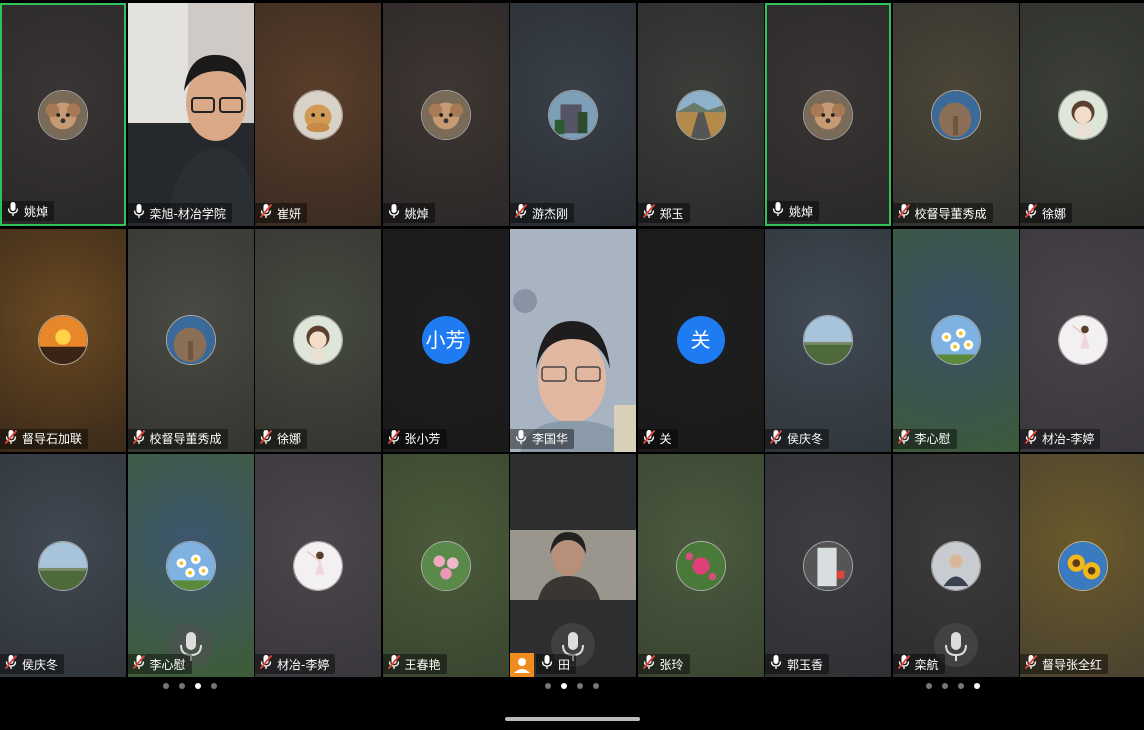 Image resolution: width=1144 pixels, height=730 pixels. I want to click on participant-name: 侯庆冬, so click(805, 439).